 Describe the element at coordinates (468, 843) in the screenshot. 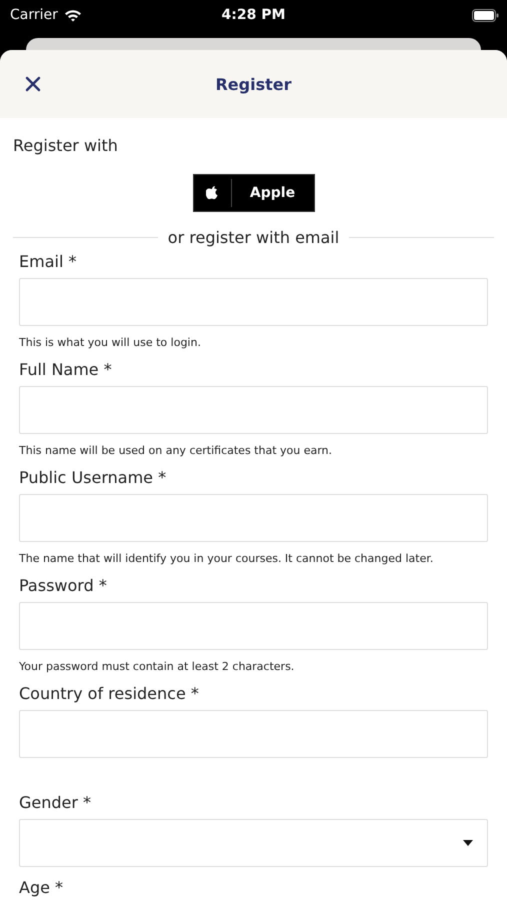

I see `caret-icon` at that location.